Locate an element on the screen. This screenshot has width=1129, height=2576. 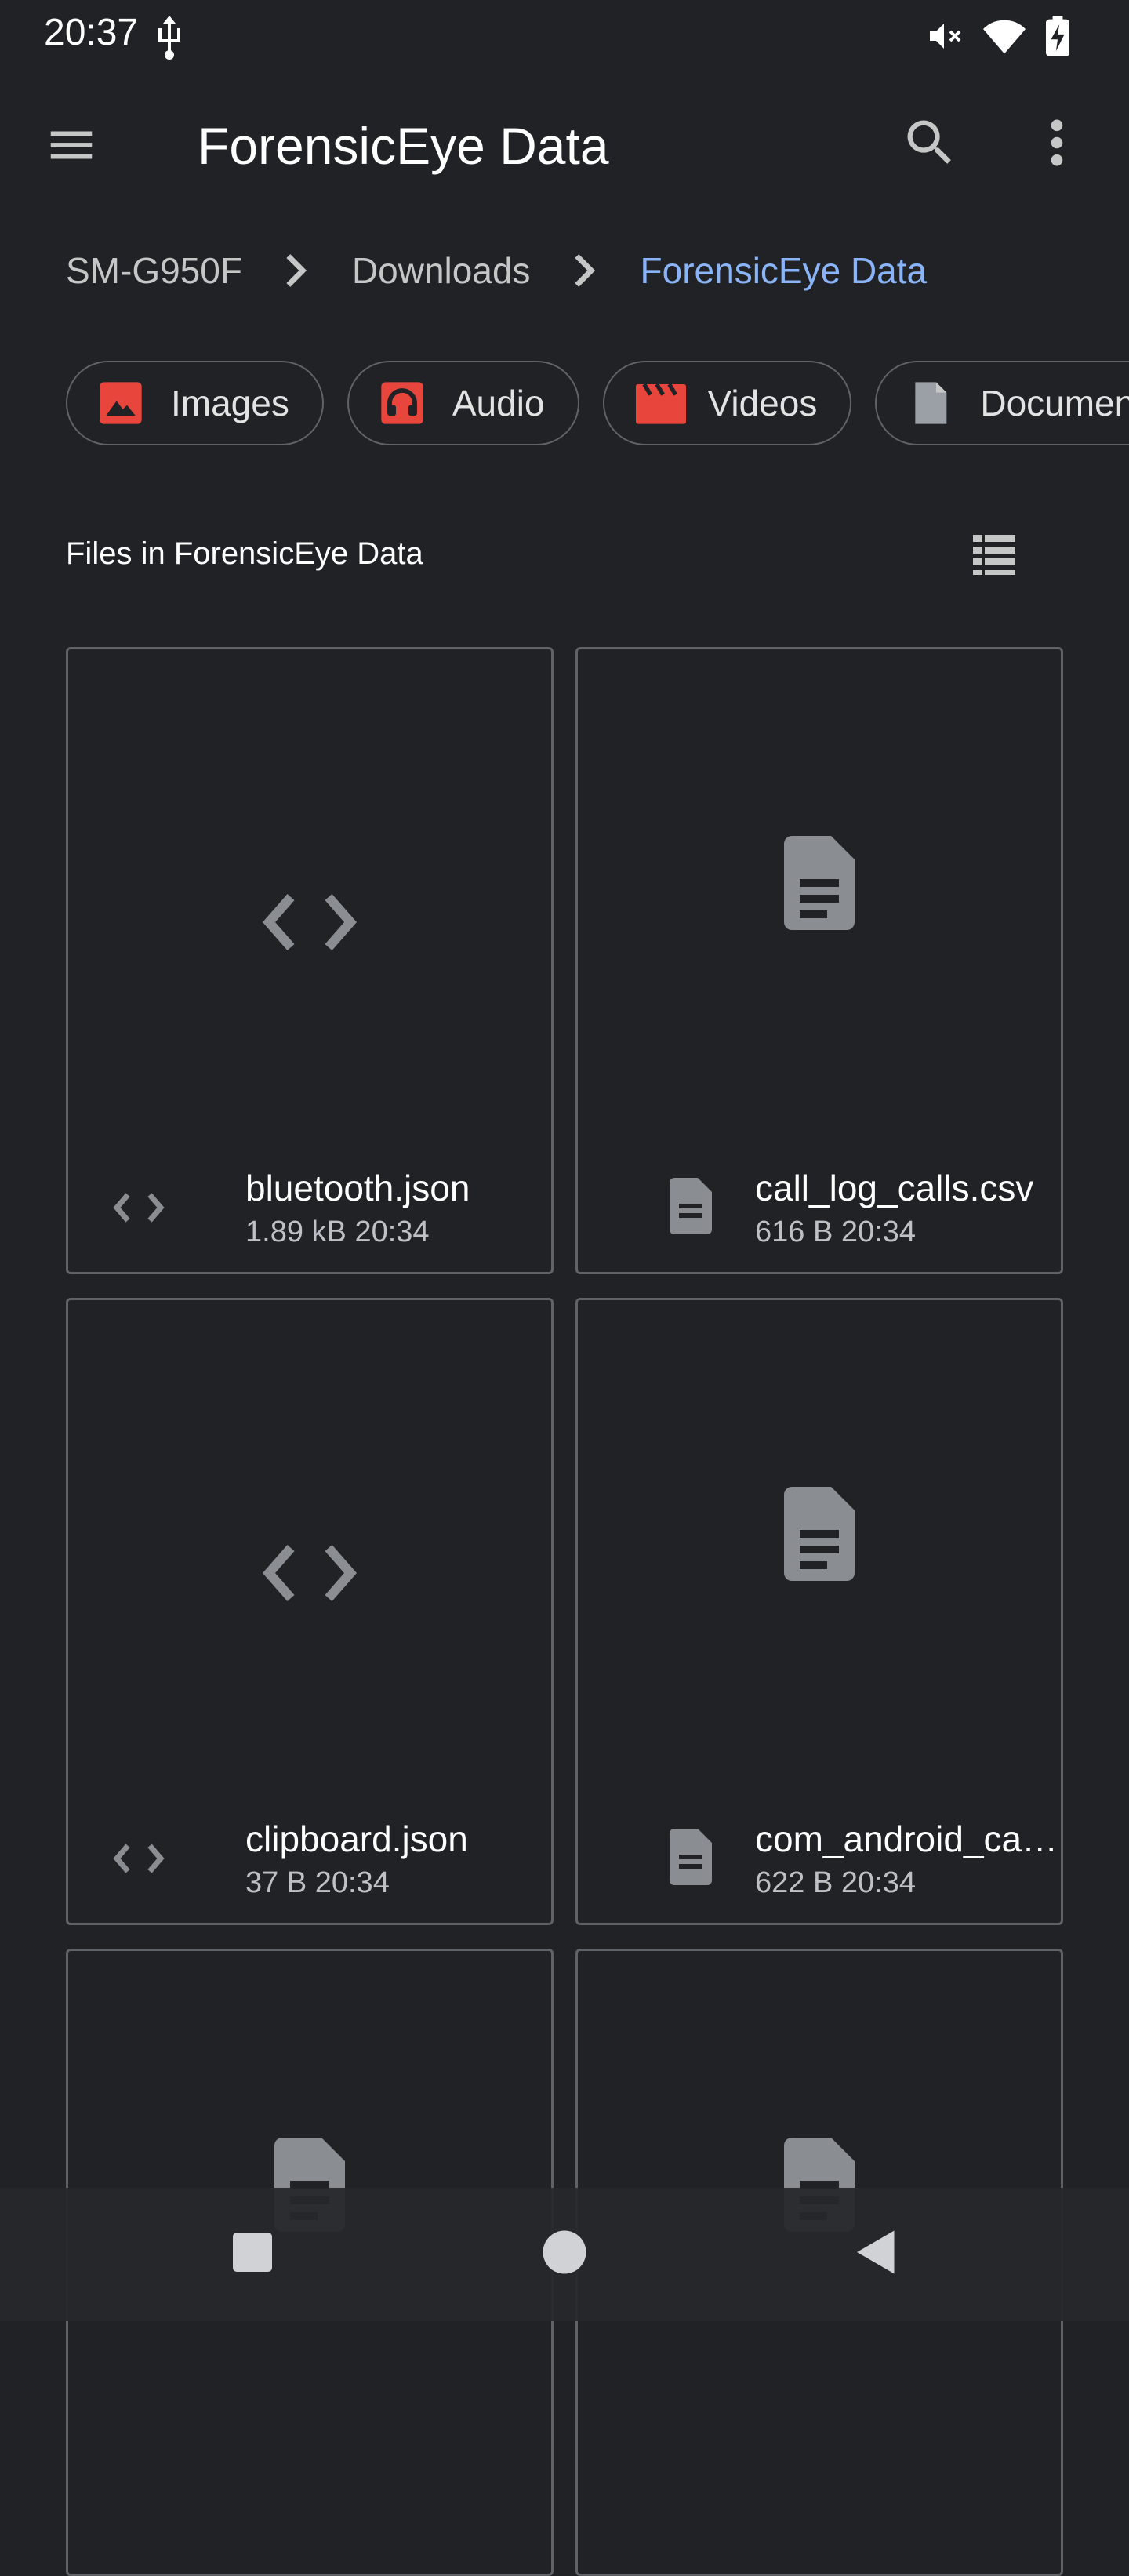
more-options-button is located at coordinates (1057, 144).